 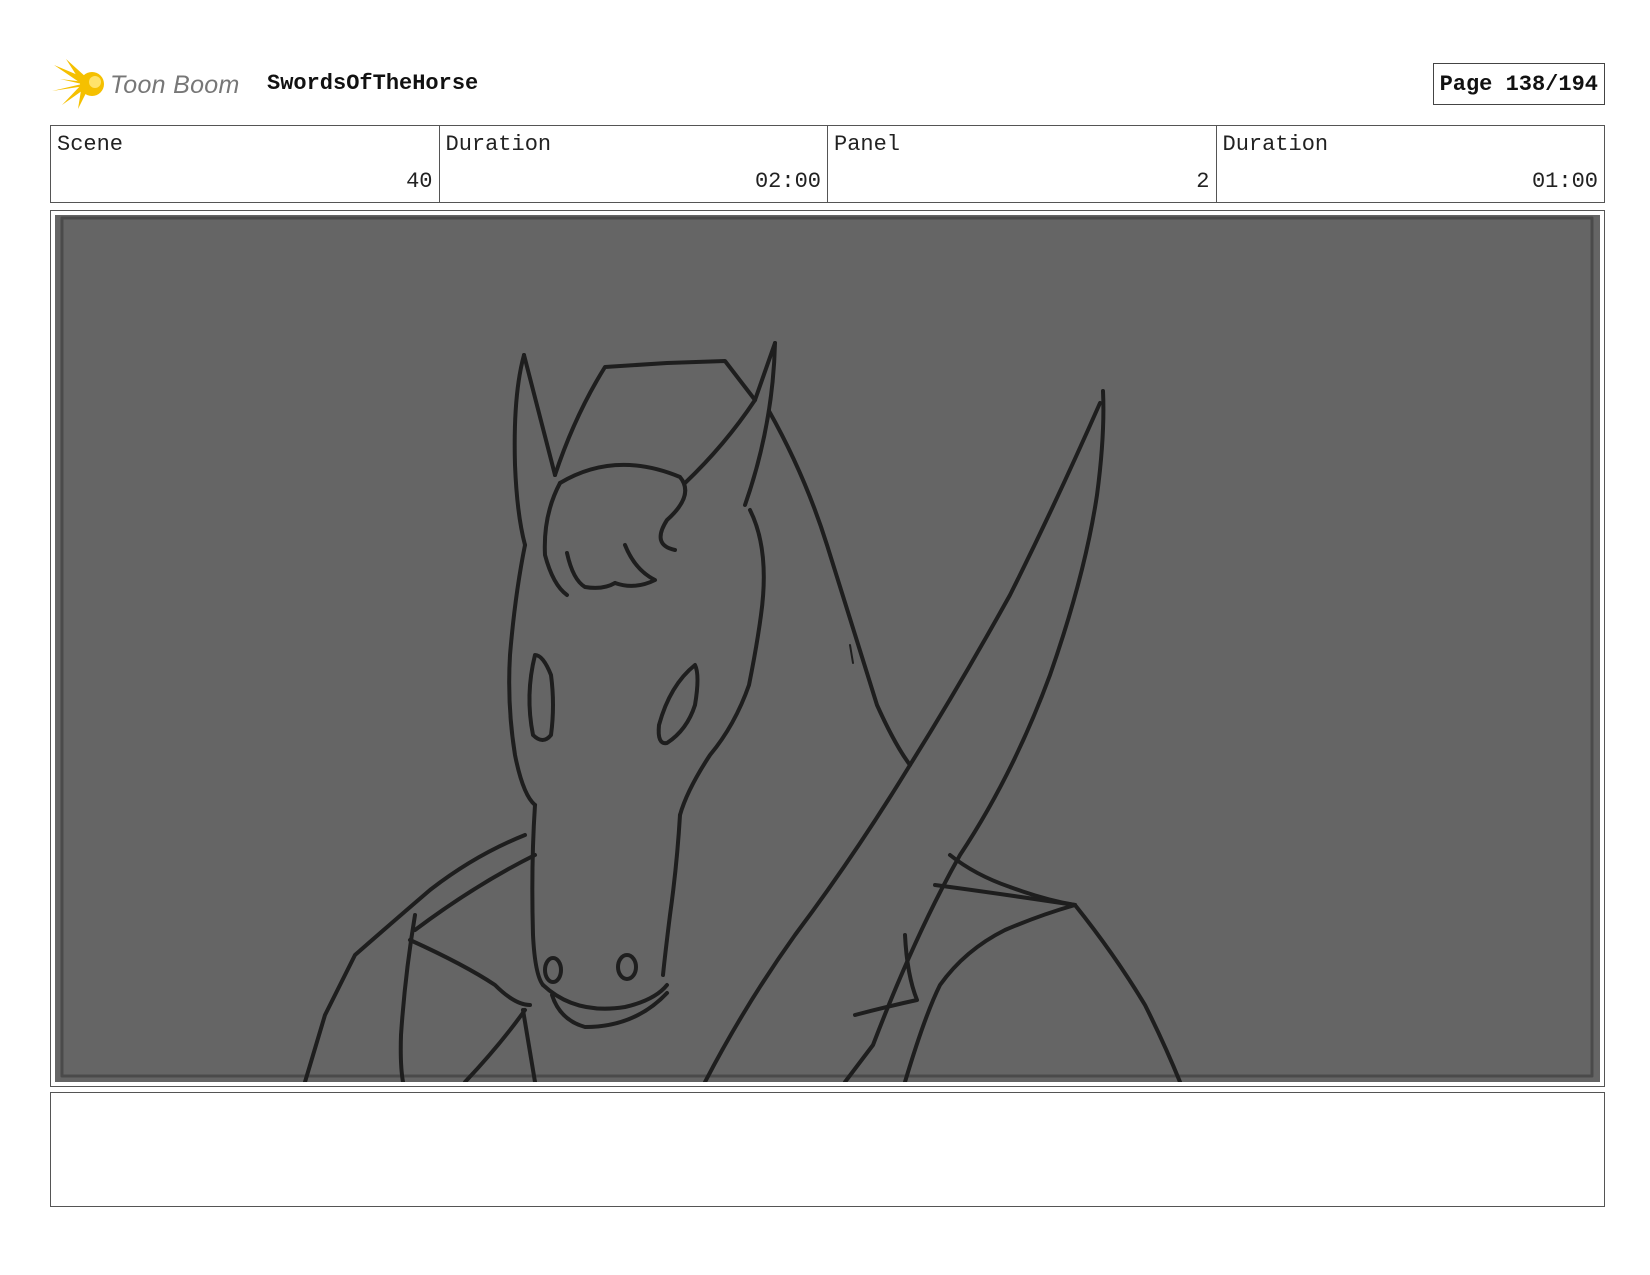 I want to click on scene-label: Scene, so click(x=90, y=144).